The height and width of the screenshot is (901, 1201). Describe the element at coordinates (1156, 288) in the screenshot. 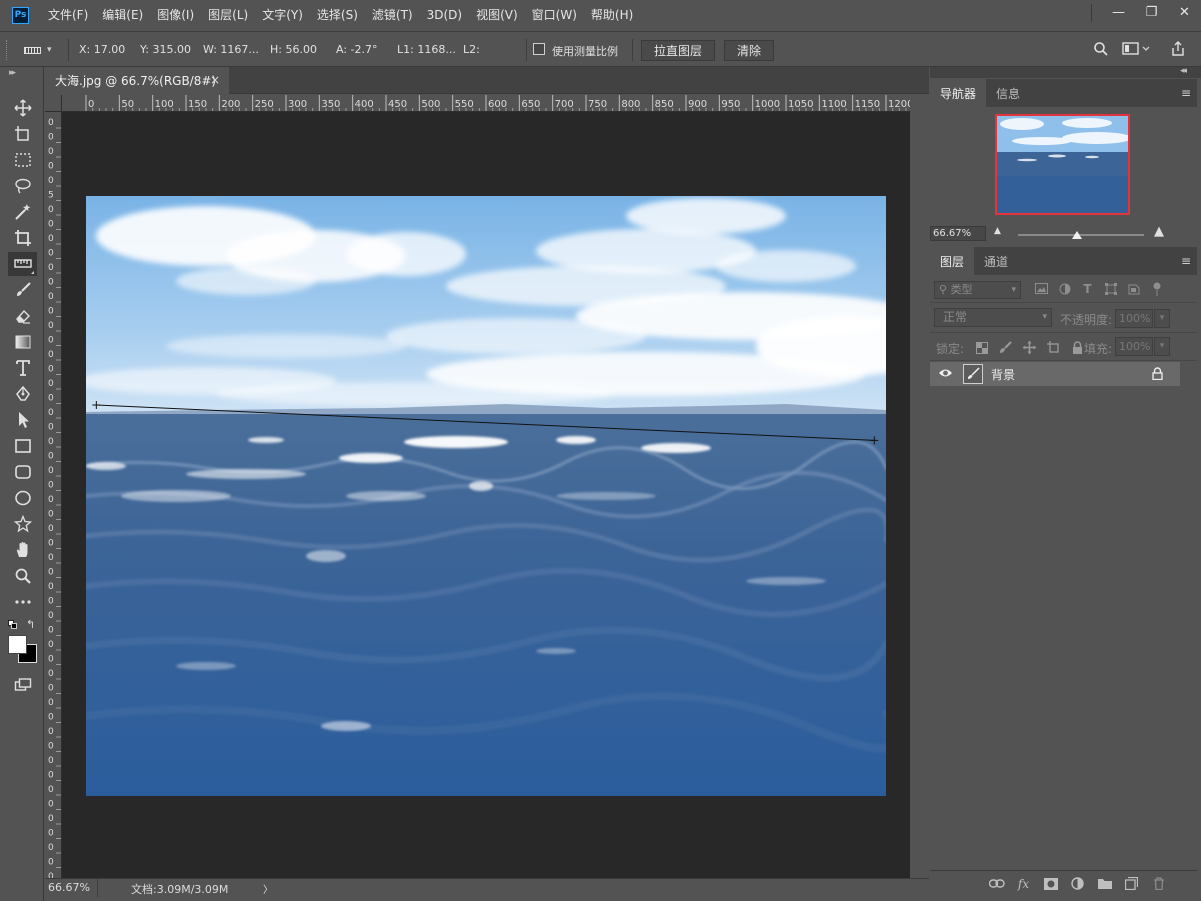

I see `filter-toggle-icon` at that location.